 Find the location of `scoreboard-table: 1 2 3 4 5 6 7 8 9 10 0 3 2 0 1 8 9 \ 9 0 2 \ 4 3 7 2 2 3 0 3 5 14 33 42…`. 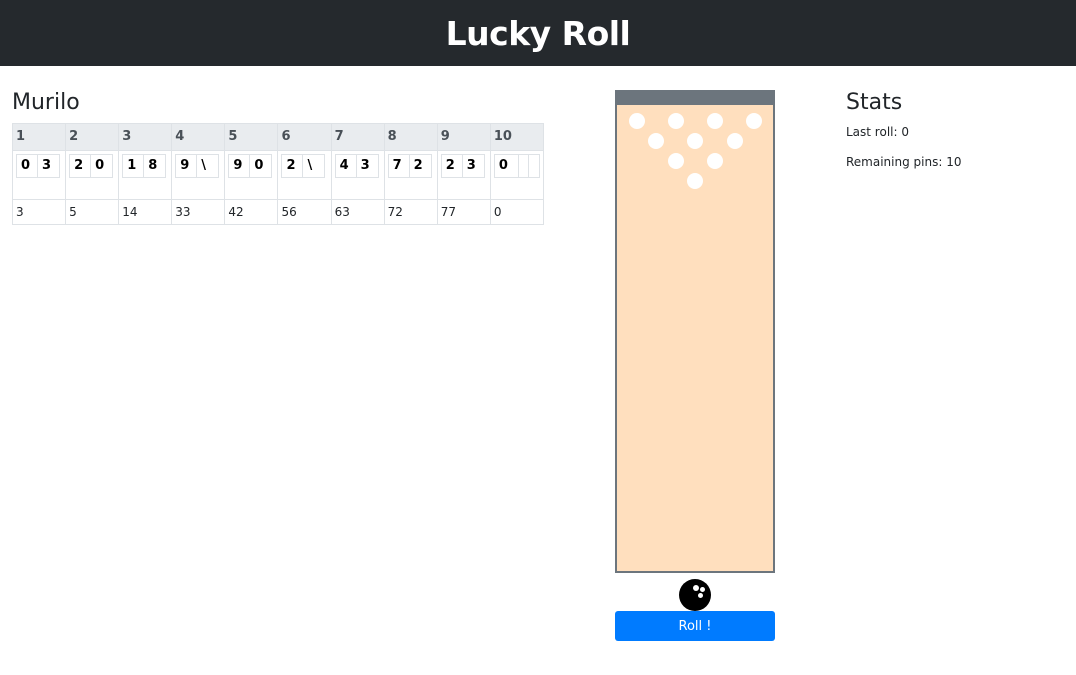

scoreboard-table: 1 2 3 4 5 6 7 8 9 10 0 3 2 0 1 8 9 \ 9 0 2 \ 4 3 7 2 2 3 0 3 5 14 33 42… is located at coordinates (278, 174).